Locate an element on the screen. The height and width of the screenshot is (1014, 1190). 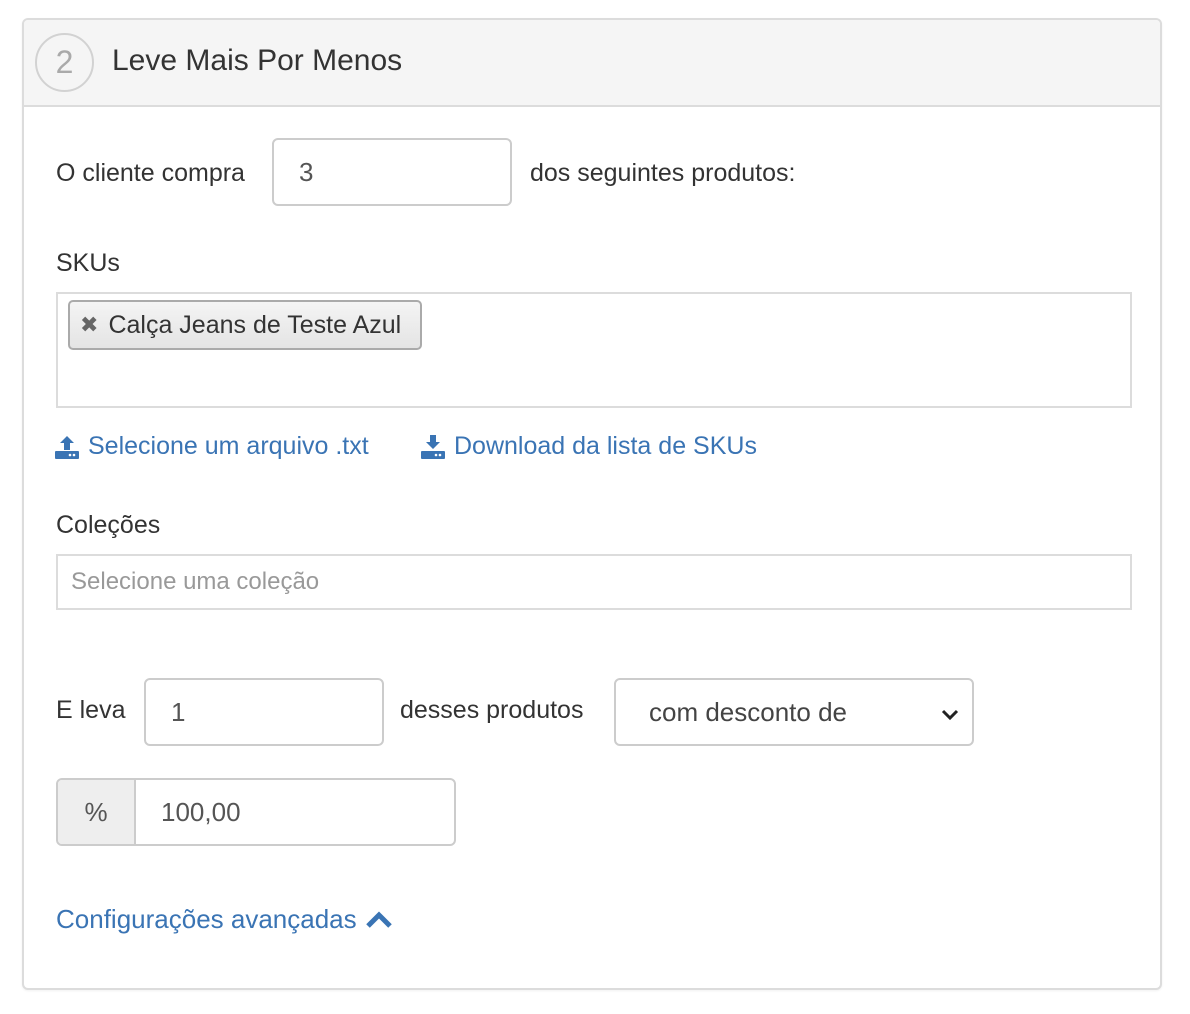
buy-quantity-suffix: dos seguintes produtos: is located at coordinates (663, 173).